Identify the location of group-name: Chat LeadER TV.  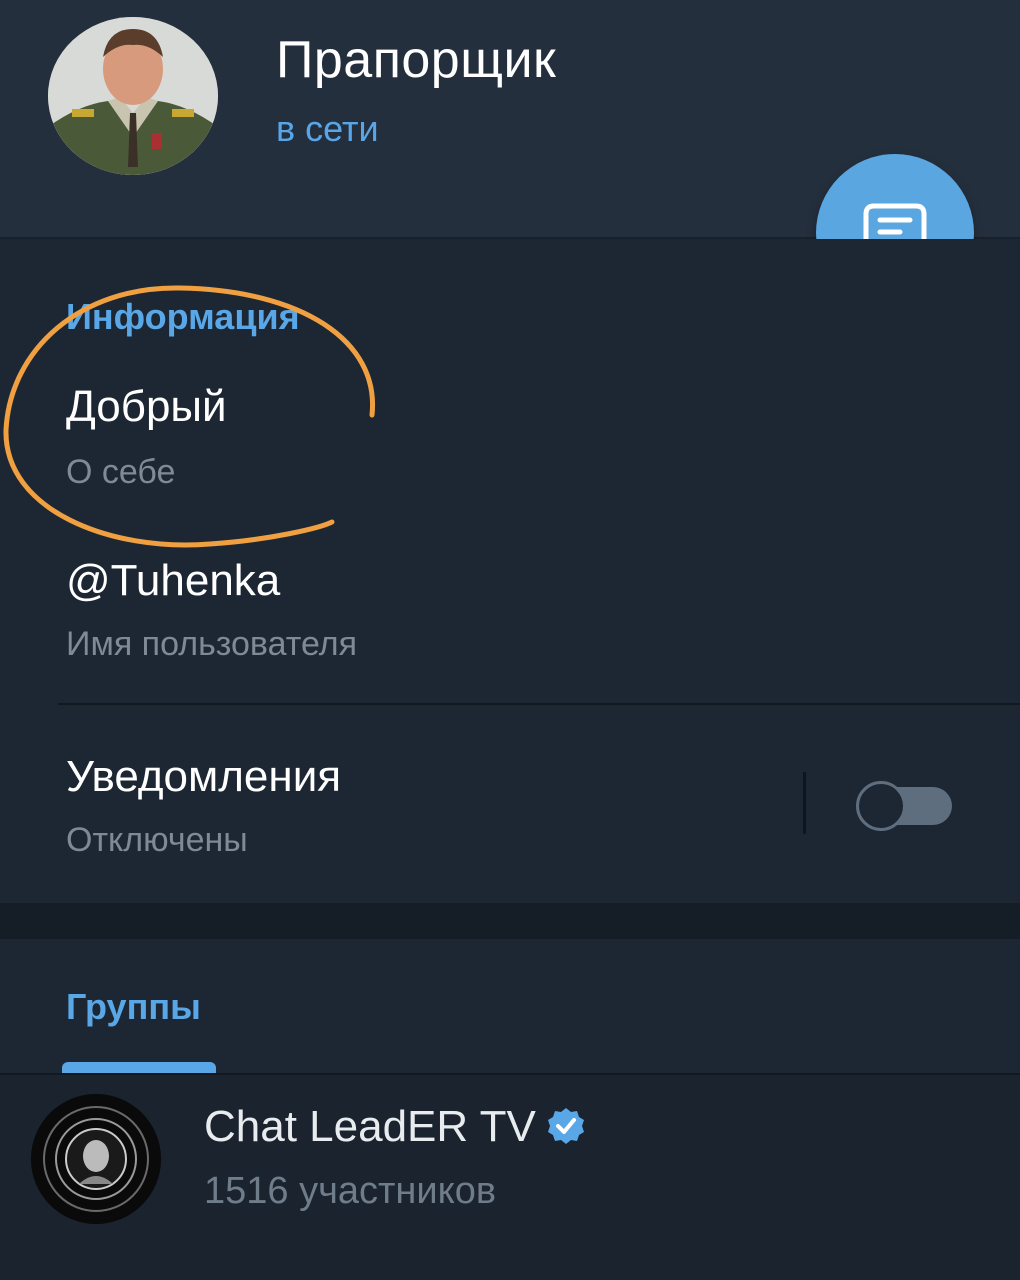
(370, 1126).